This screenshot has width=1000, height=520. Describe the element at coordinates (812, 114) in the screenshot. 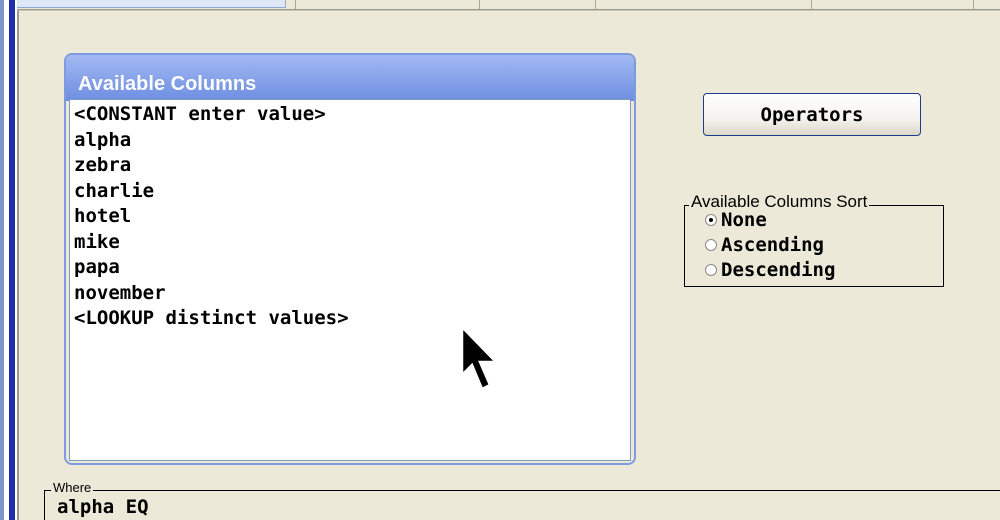

I see `operators-button: Operators` at that location.